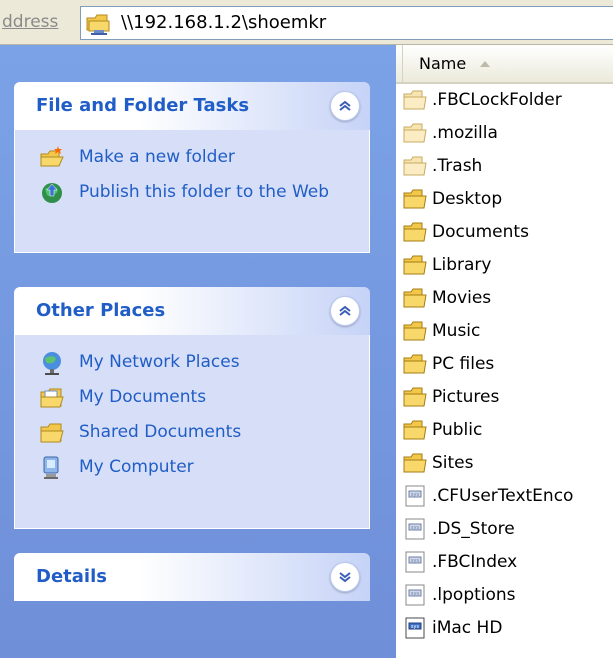  Describe the element at coordinates (504, 429) in the screenshot. I see `file-row: Public` at that location.